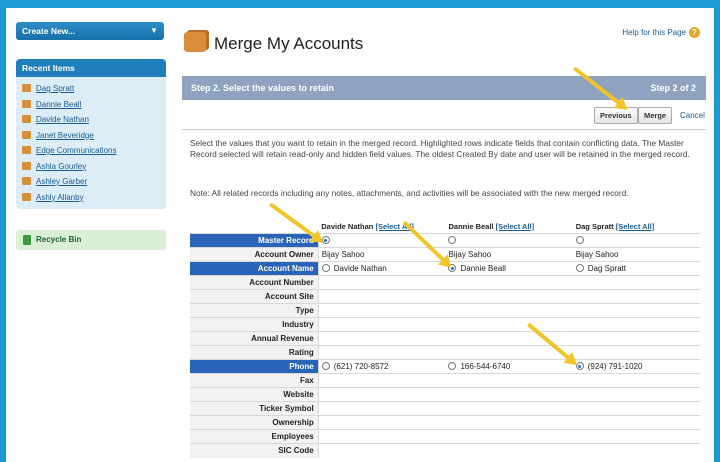 Image resolution: width=720 pixels, height=462 pixels. What do you see at coordinates (61, 166) in the screenshot?
I see `recent-item-link: Ashla Gourley` at bounding box center [61, 166].